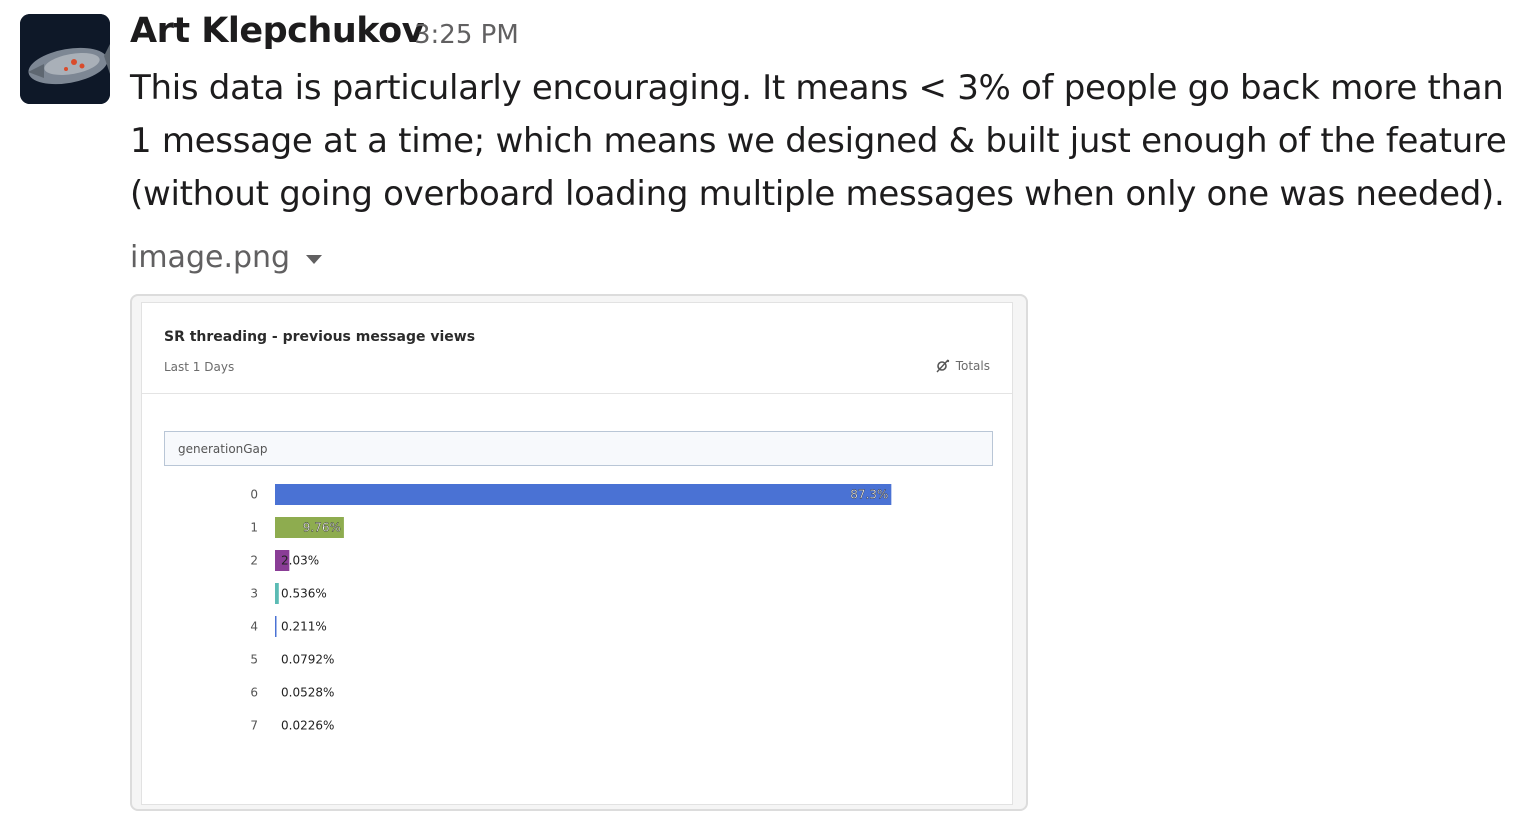 Image resolution: width=1532 pixels, height=828 pixels. Describe the element at coordinates (210, 257) in the screenshot. I see `attachment-filename: image.png` at that location.